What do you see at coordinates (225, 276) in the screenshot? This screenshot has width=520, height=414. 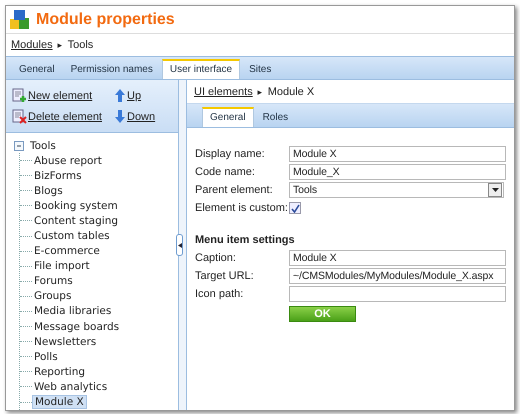 I see `field-label: Target URL:` at bounding box center [225, 276].